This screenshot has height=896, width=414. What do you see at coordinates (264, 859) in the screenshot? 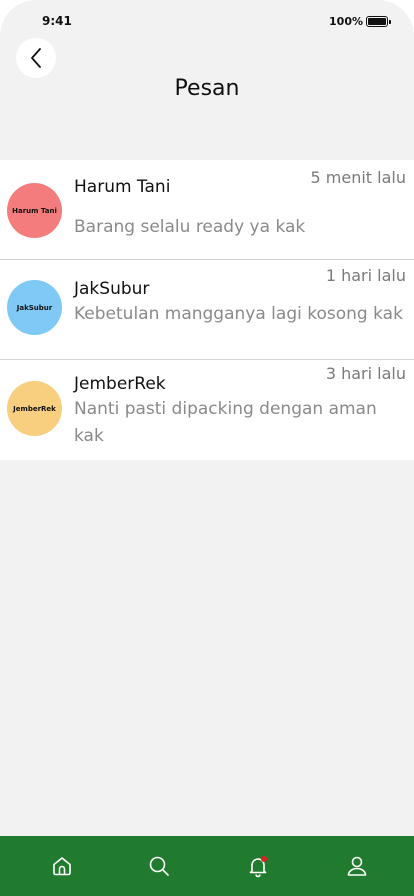
I see `notification-dot` at bounding box center [264, 859].